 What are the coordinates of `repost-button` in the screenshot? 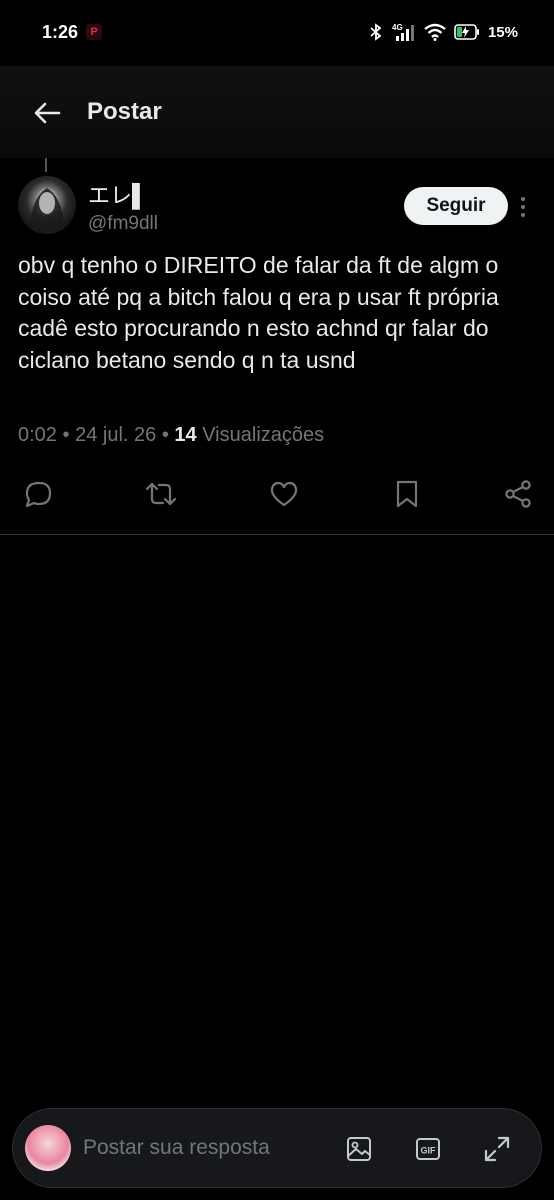 It's located at (161, 494).